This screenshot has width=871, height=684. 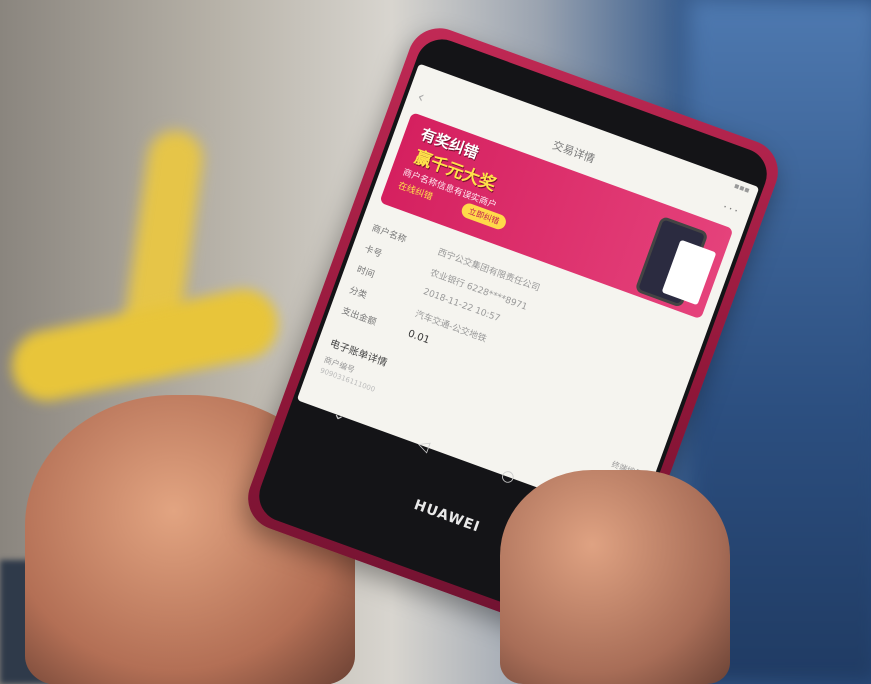 What do you see at coordinates (423, 445) in the screenshot?
I see `back-triangle-icon: ◁` at bounding box center [423, 445].